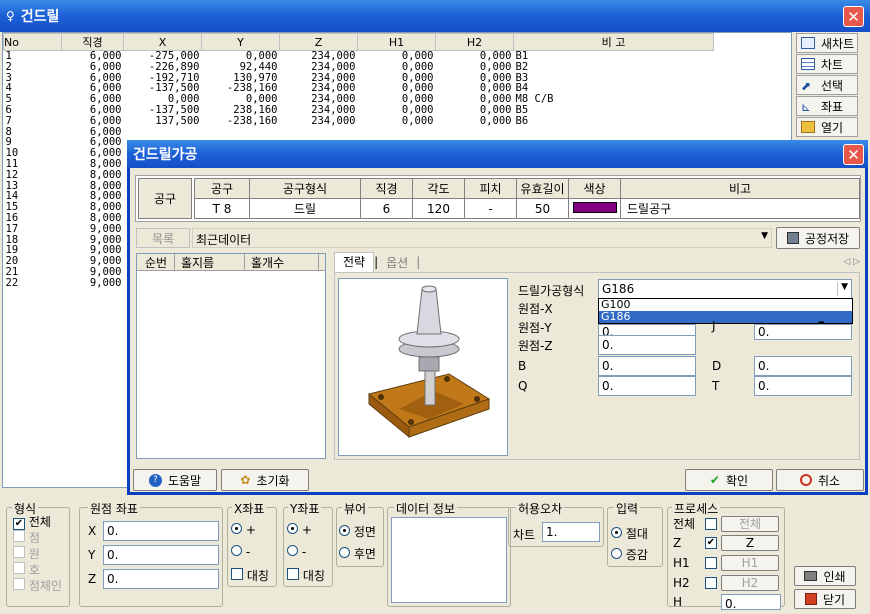 This screenshot has width=870, height=614. What do you see at coordinates (803, 332) in the screenshot?
I see `j-input: 0.` at bounding box center [803, 332].